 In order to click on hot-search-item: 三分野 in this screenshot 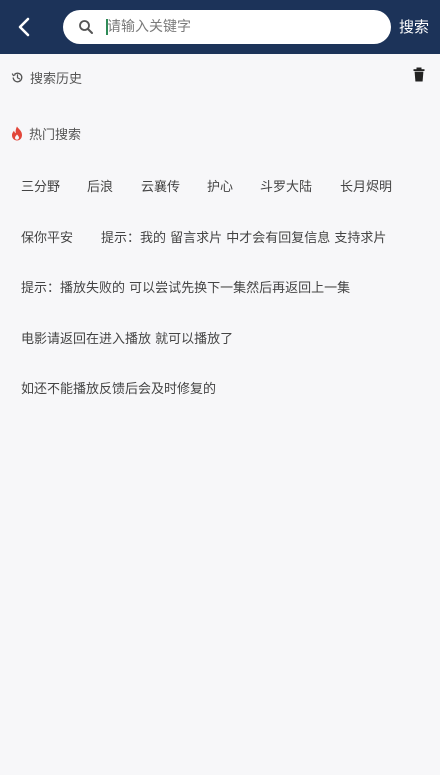, I will do `click(40, 185)`.